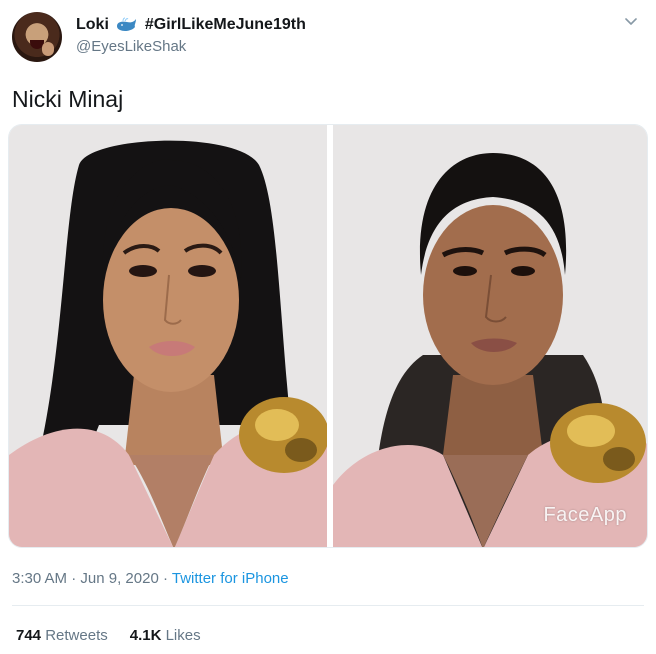 This screenshot has width=656, height=654. Describe the element at coordinates (585, 515) in the screenshot. I see `faceapp-watermark: FaceApp` at that location.